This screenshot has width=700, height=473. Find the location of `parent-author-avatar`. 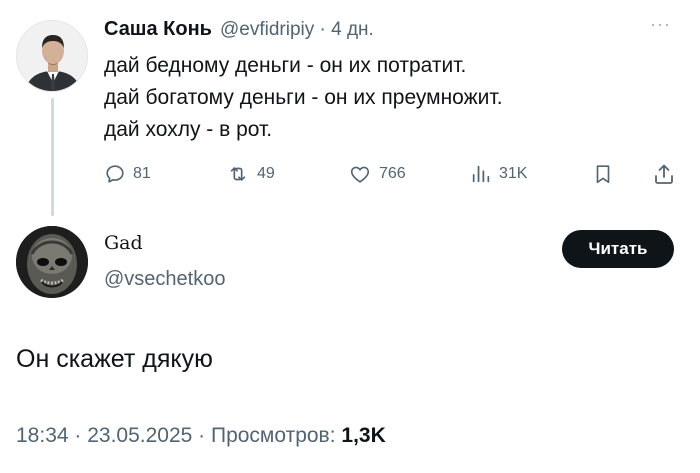

parent-author-avatar is located at coordinates (52, 56).